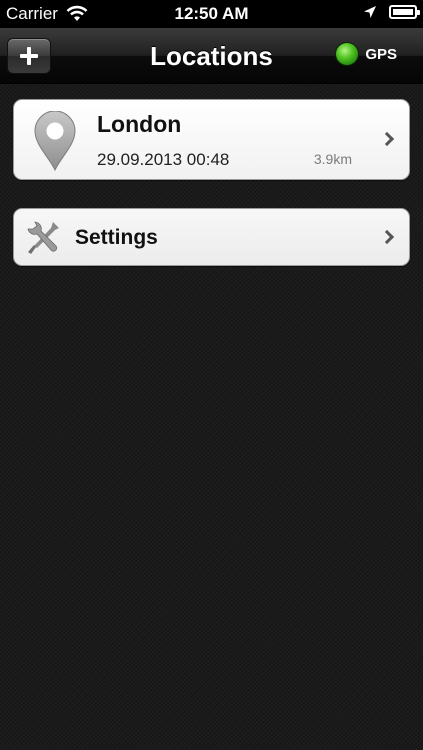  What do you see at coordinates (139, 124) in the screenshot?
I see `location-name: London` at bounding box center [139, 124].